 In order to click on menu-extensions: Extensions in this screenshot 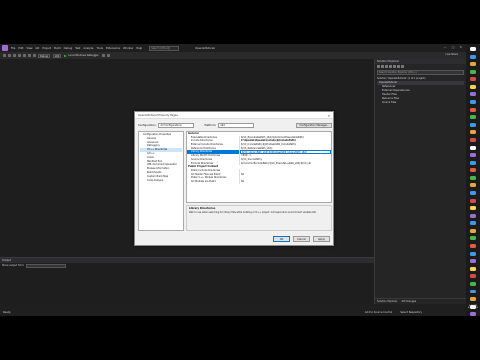, I will do `click(113, 48)`.